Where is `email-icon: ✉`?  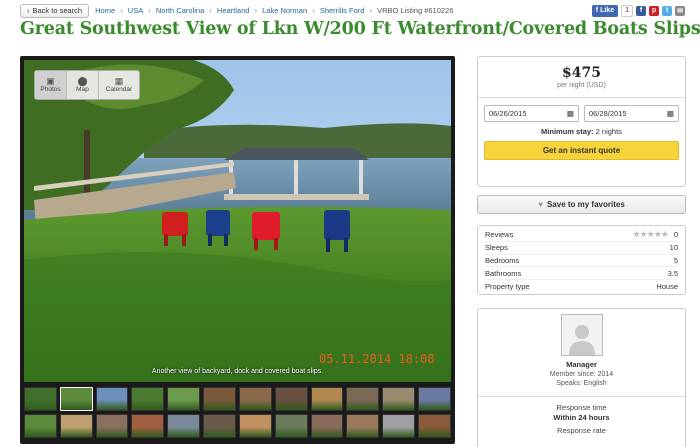 email-icon: ✉ is located at coordinates (680, 10).